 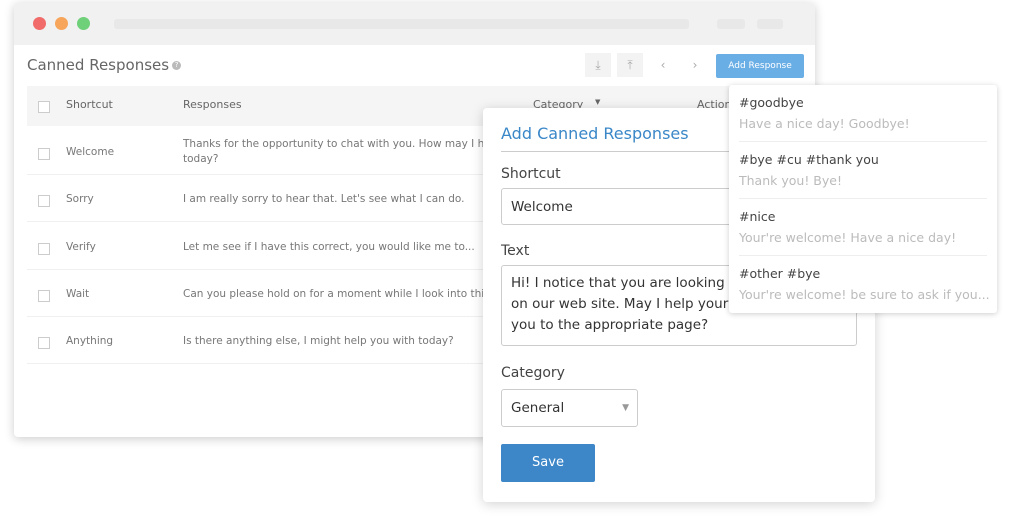 What do you see at coordinates (401, 24) in the screenshot?
I see `address-bar` at bounding box center [401, 24].